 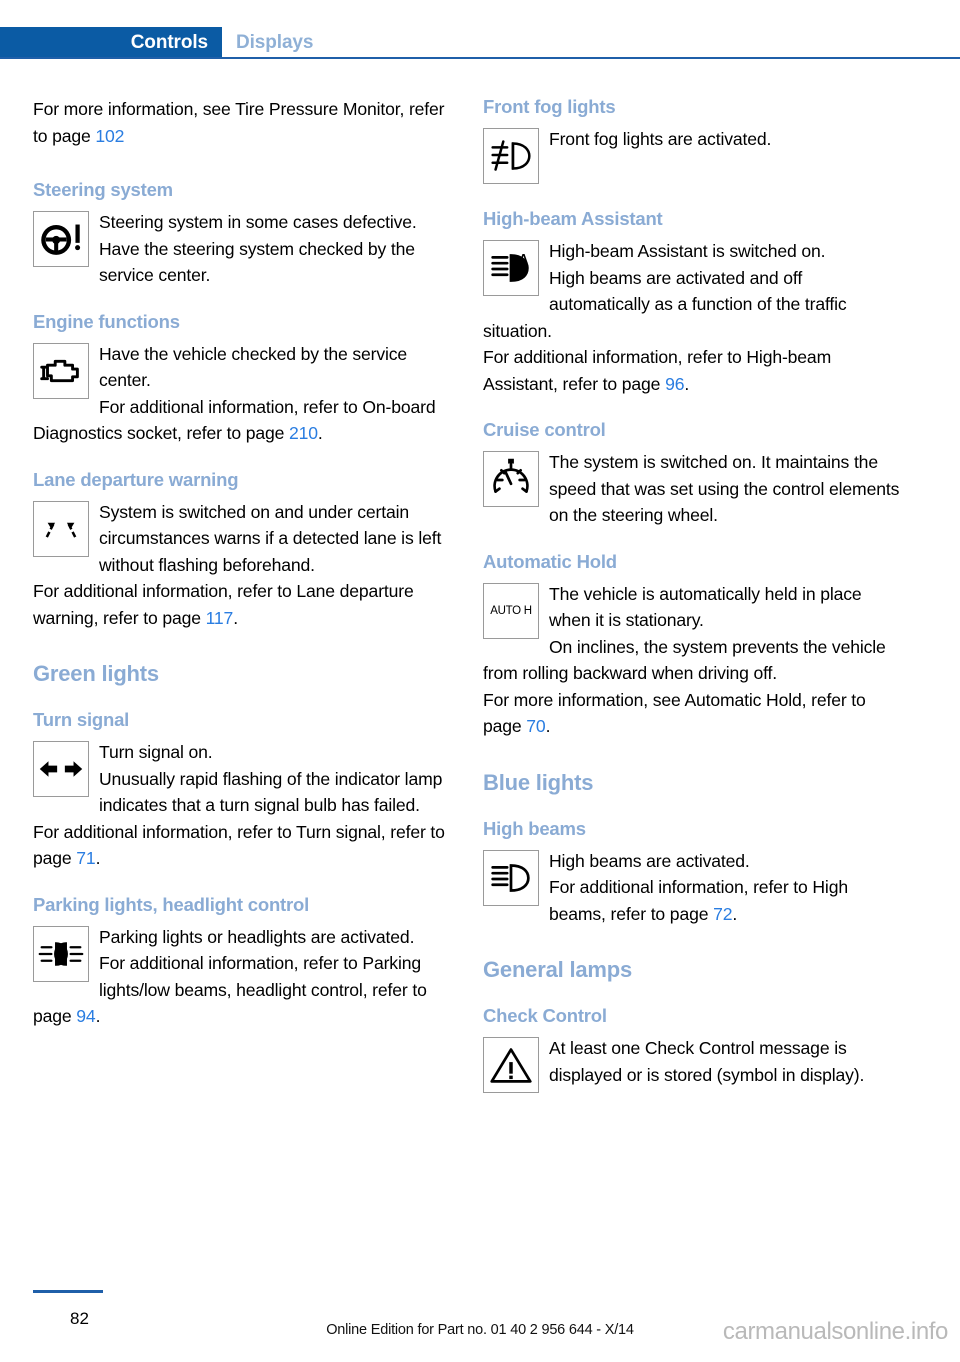 What do you see at coordinates (687, 251) in the screenshot?
I see `hba-body-1: High-beam Assistant is switched on.` at bounding box center [687, 251].